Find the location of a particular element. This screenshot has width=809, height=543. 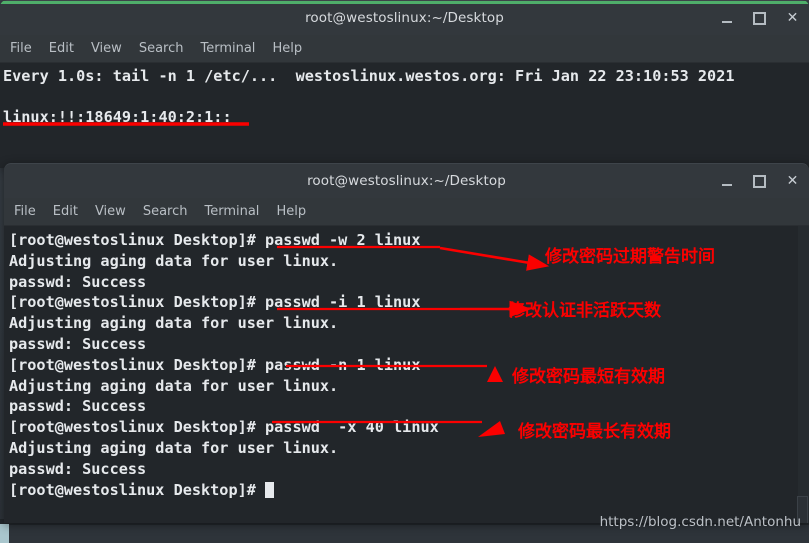

prompt-text: [root@westoslinux Desktop]# is located at coordinates (137, 489).